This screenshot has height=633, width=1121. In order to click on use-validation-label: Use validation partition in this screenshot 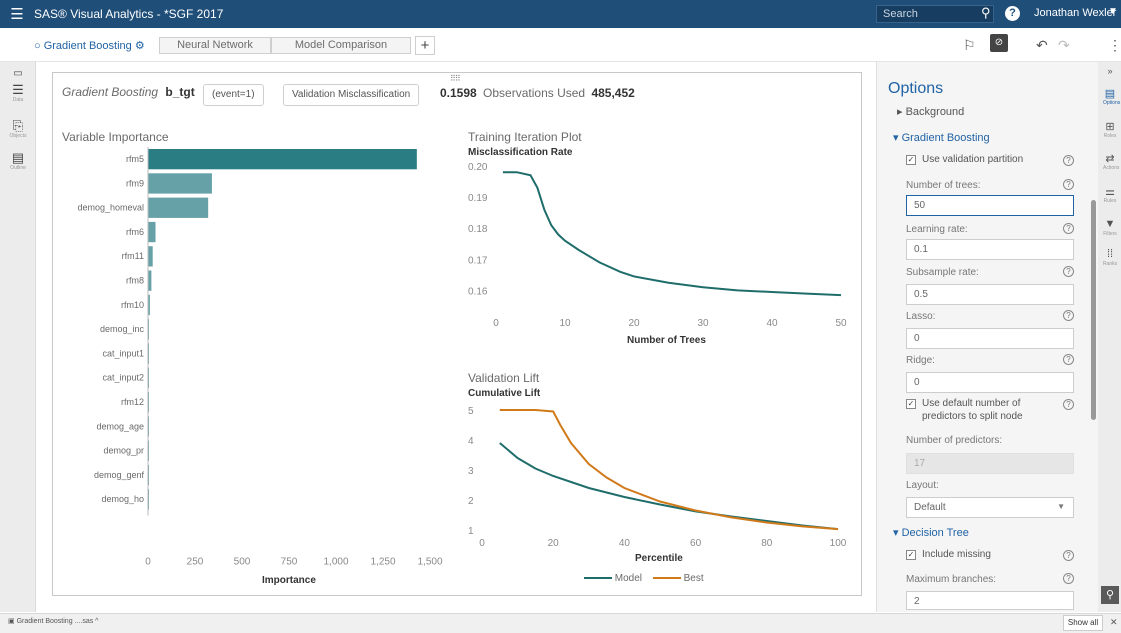, I will do `click(973, 159)`.